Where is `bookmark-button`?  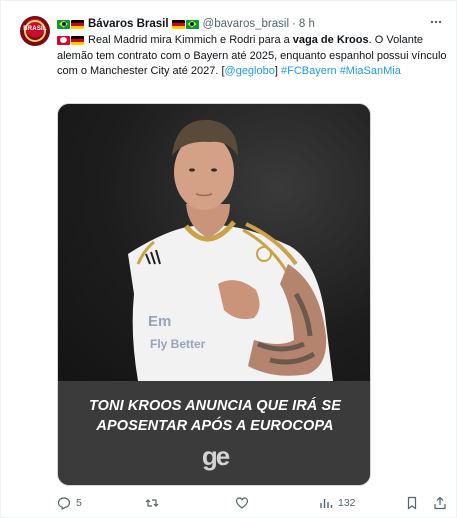
bookmark-button is located at coordinates (412, 503).